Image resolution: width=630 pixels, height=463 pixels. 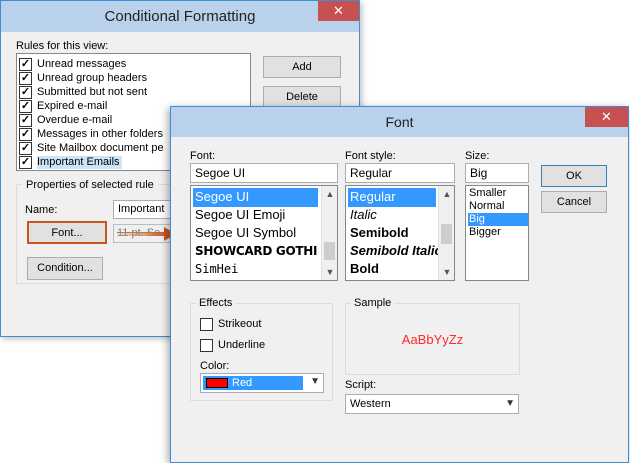 I want to click on script-dropdown: Western ▼, so click(x=432, y=404).